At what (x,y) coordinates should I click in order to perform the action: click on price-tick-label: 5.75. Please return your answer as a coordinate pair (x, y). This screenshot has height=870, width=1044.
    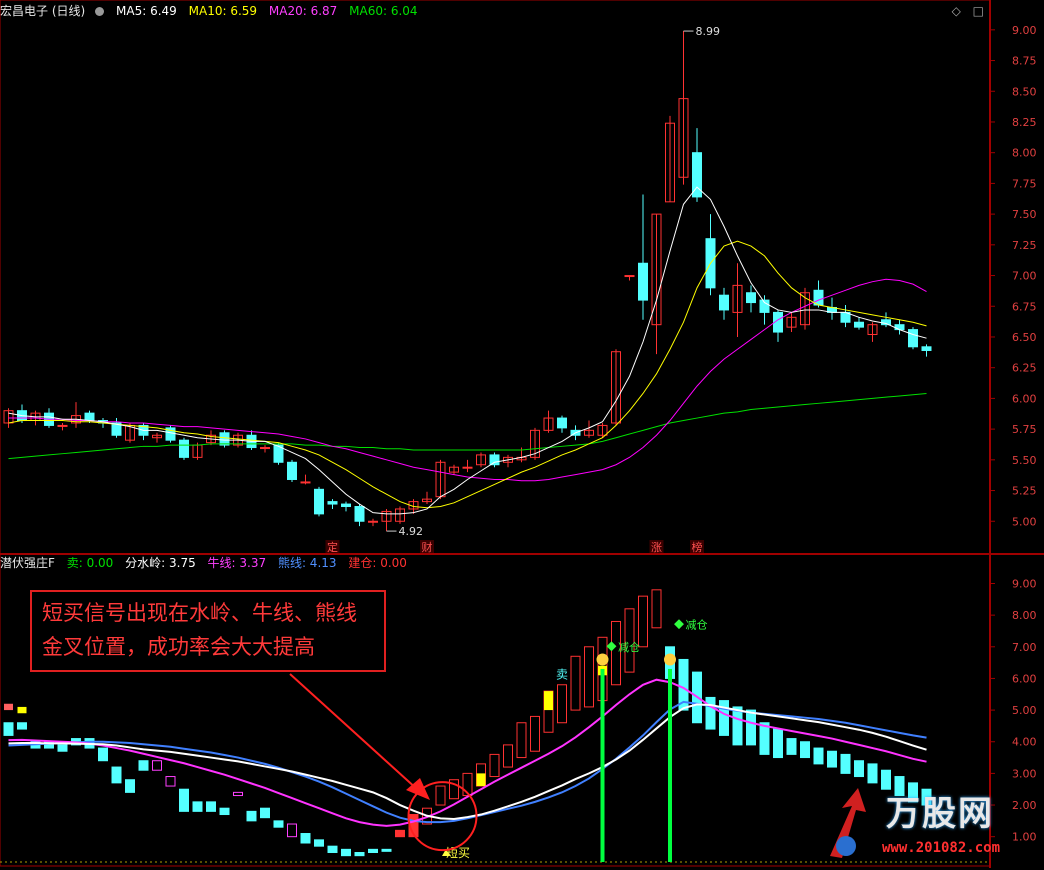
    Looking at the image, I should click on (1024, 429).